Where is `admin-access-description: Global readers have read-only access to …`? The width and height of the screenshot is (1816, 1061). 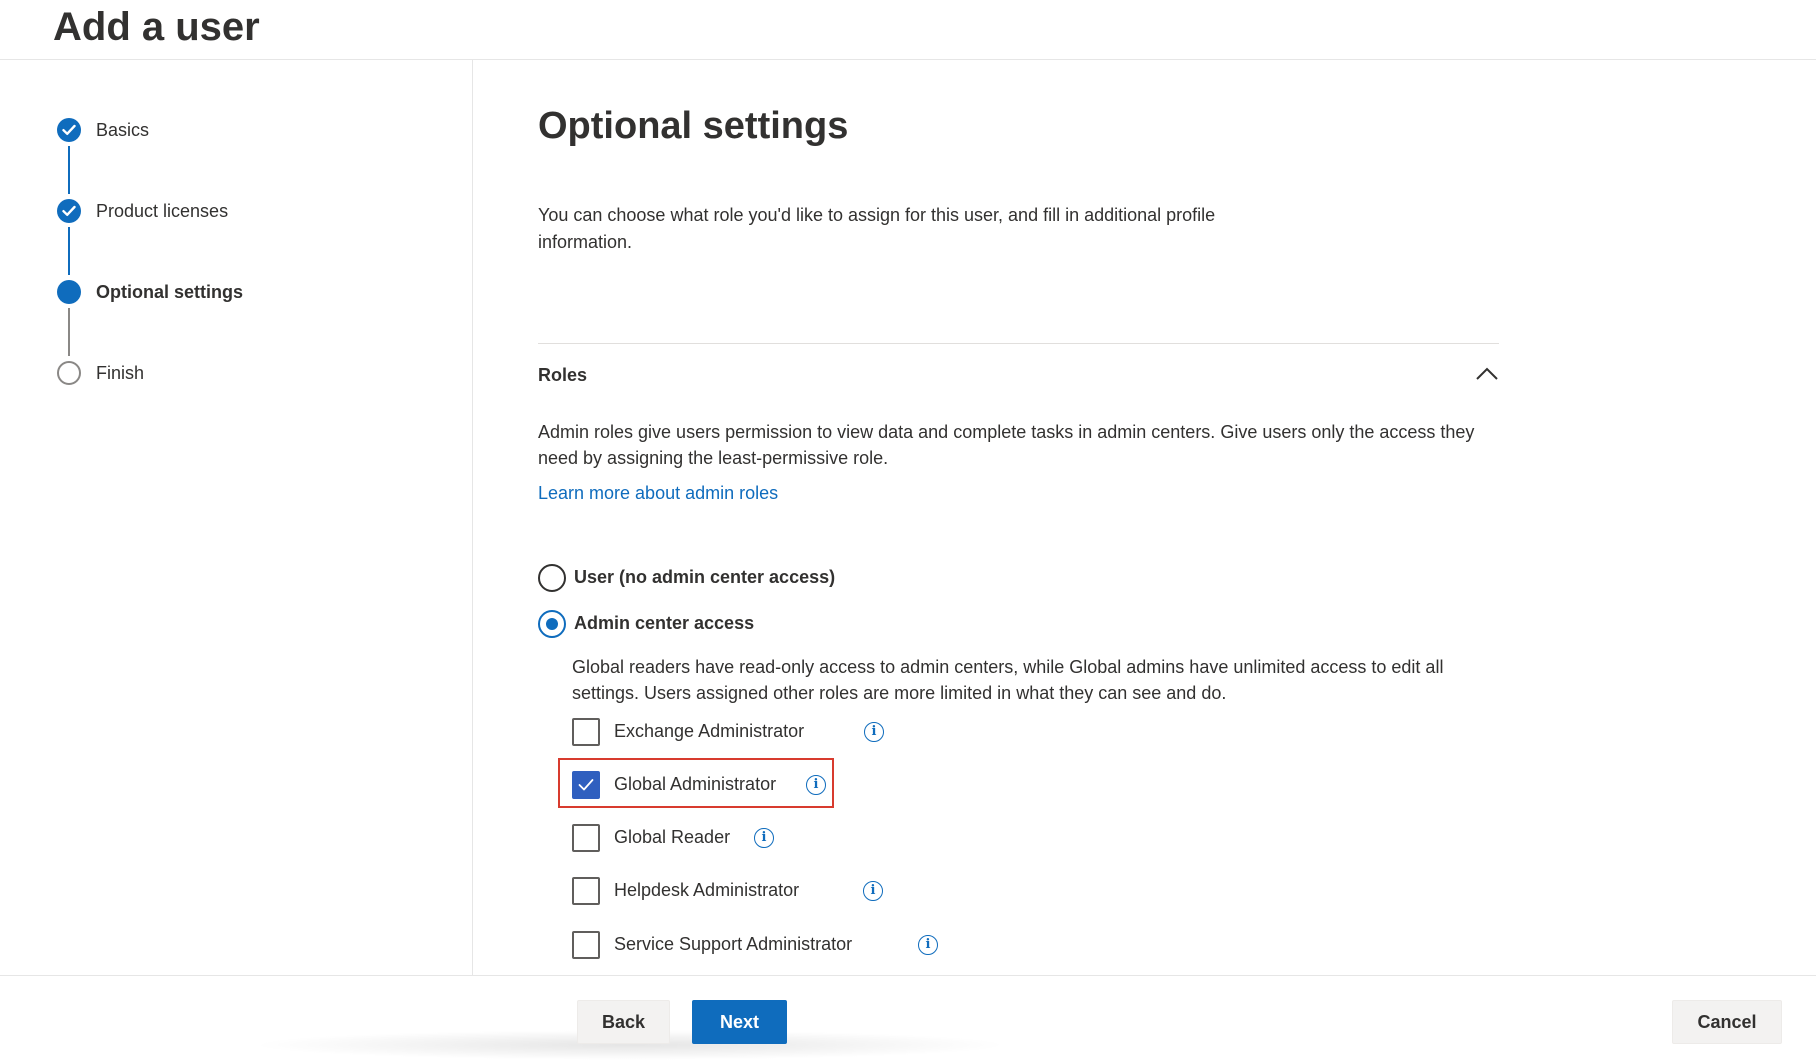
admin-access-description: Global readers have read-only access to … is located at coordinates (1008, 680).